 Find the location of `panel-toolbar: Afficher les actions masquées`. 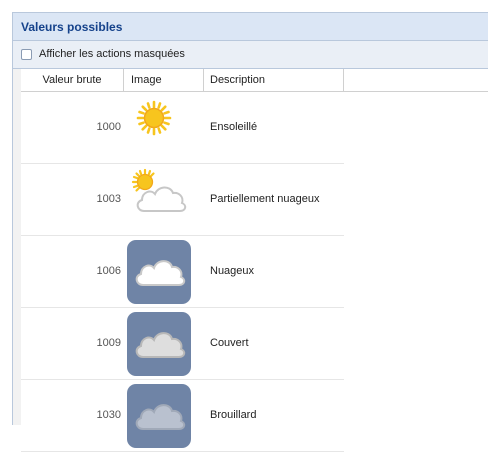

panel-toolbar: Afficher les actions masquées is located at coordinates (250, 55).